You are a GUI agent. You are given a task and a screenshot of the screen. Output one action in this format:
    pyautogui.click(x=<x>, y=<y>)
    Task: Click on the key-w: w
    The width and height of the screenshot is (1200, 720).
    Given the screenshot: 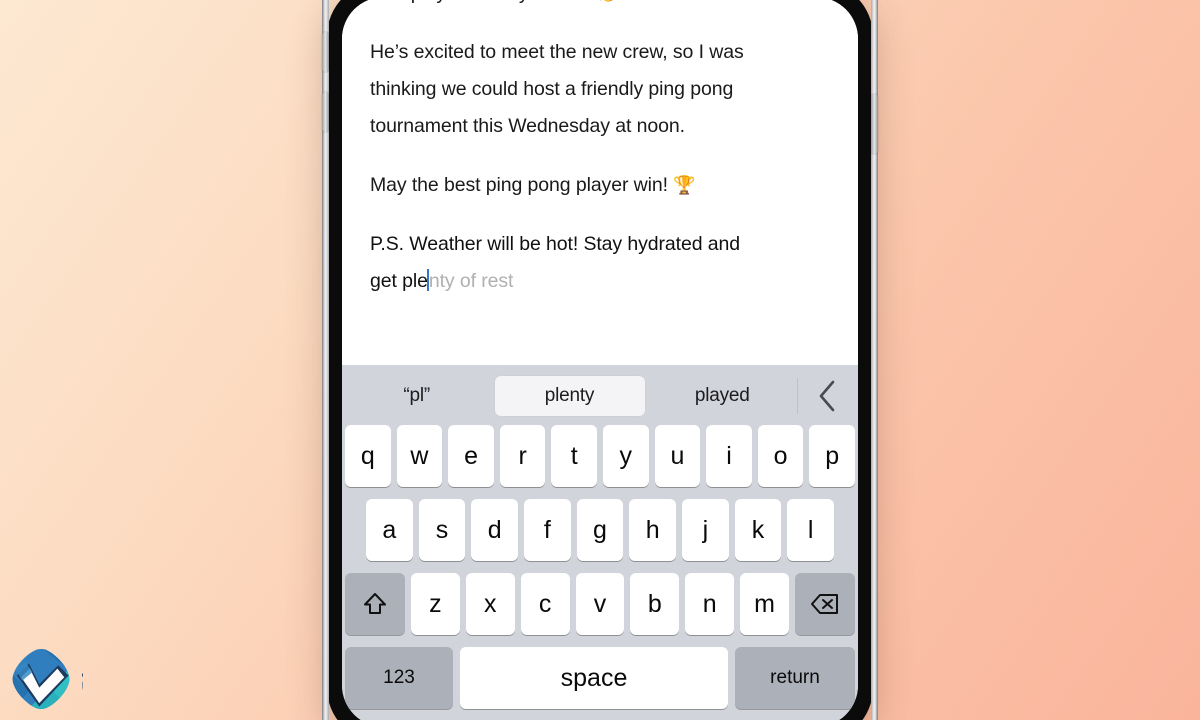 What is the action you would take?
    pyautogui.click(x=419, y=456)
    